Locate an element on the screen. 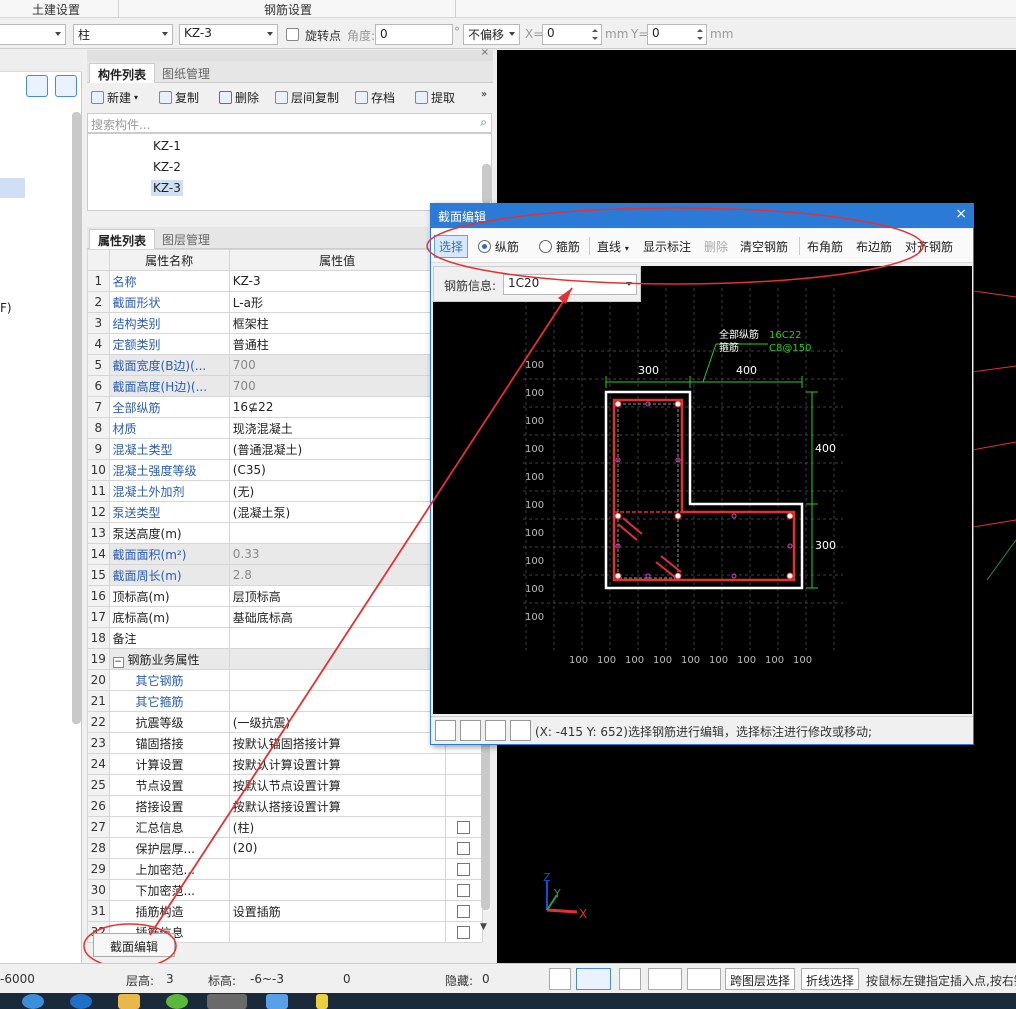  property-value: 按默认搭接设置计算 is located at coordinates (337, 806).